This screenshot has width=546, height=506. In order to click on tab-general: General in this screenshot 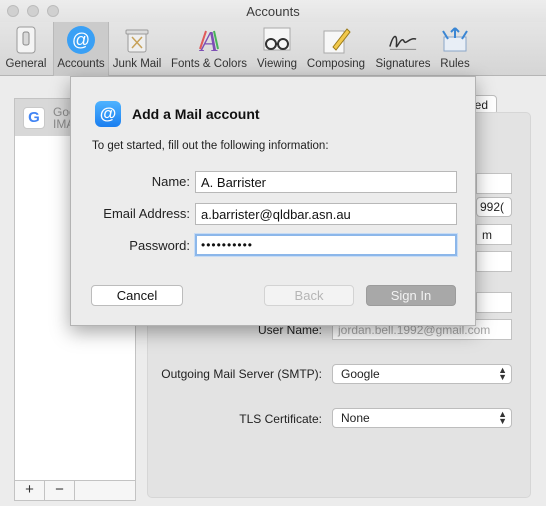, I will do `click(26, 49)`.